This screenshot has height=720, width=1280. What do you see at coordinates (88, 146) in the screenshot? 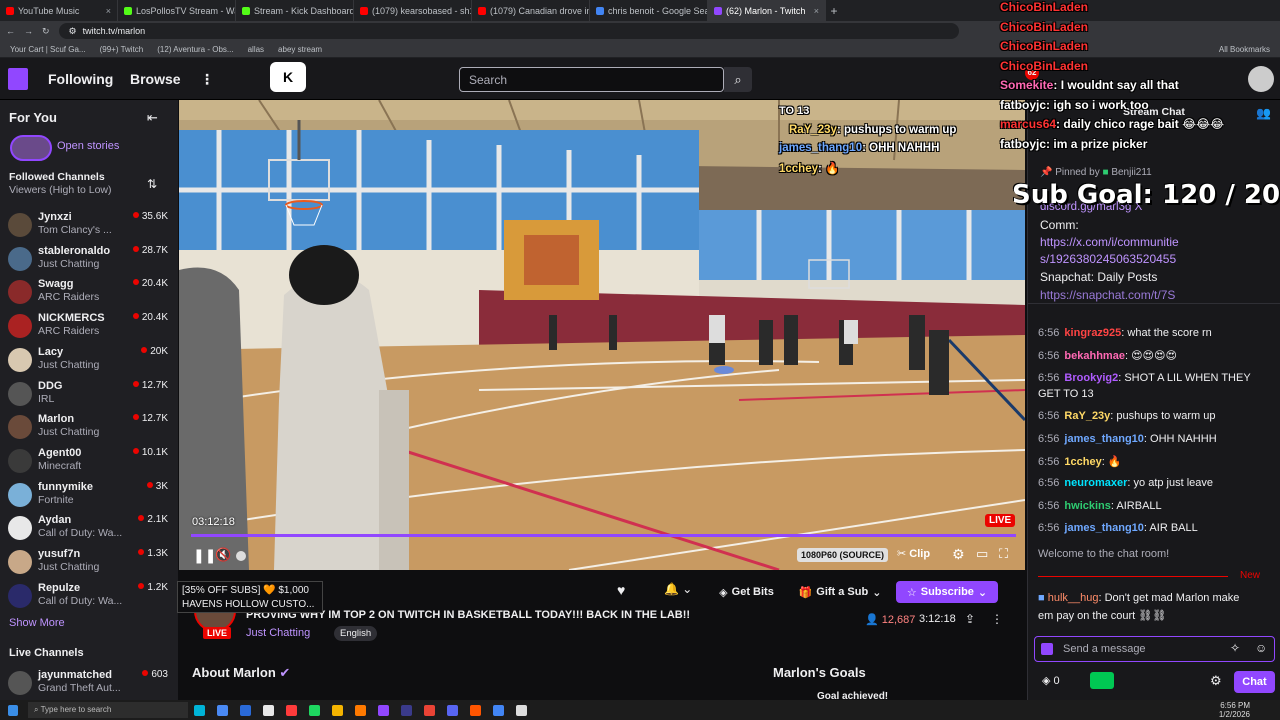
I see `open-stories-link: Open stories` at bounding box center [88, 146].